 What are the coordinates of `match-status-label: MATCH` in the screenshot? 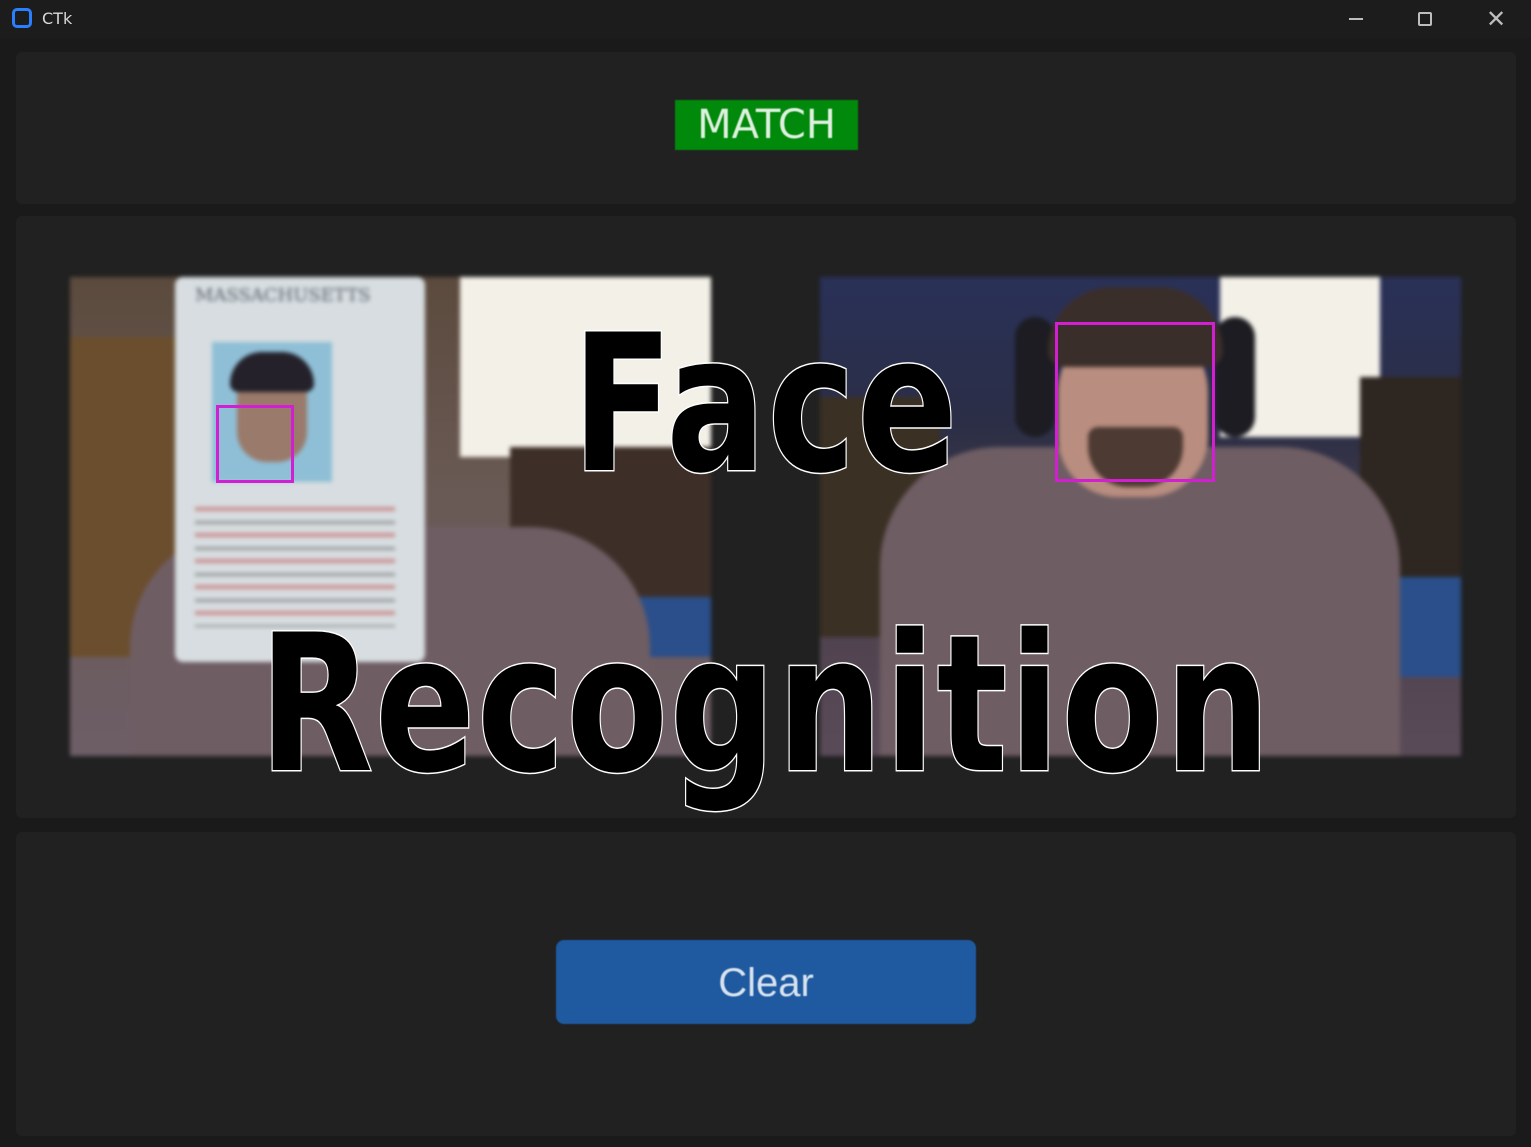 It's located at (766, 125).